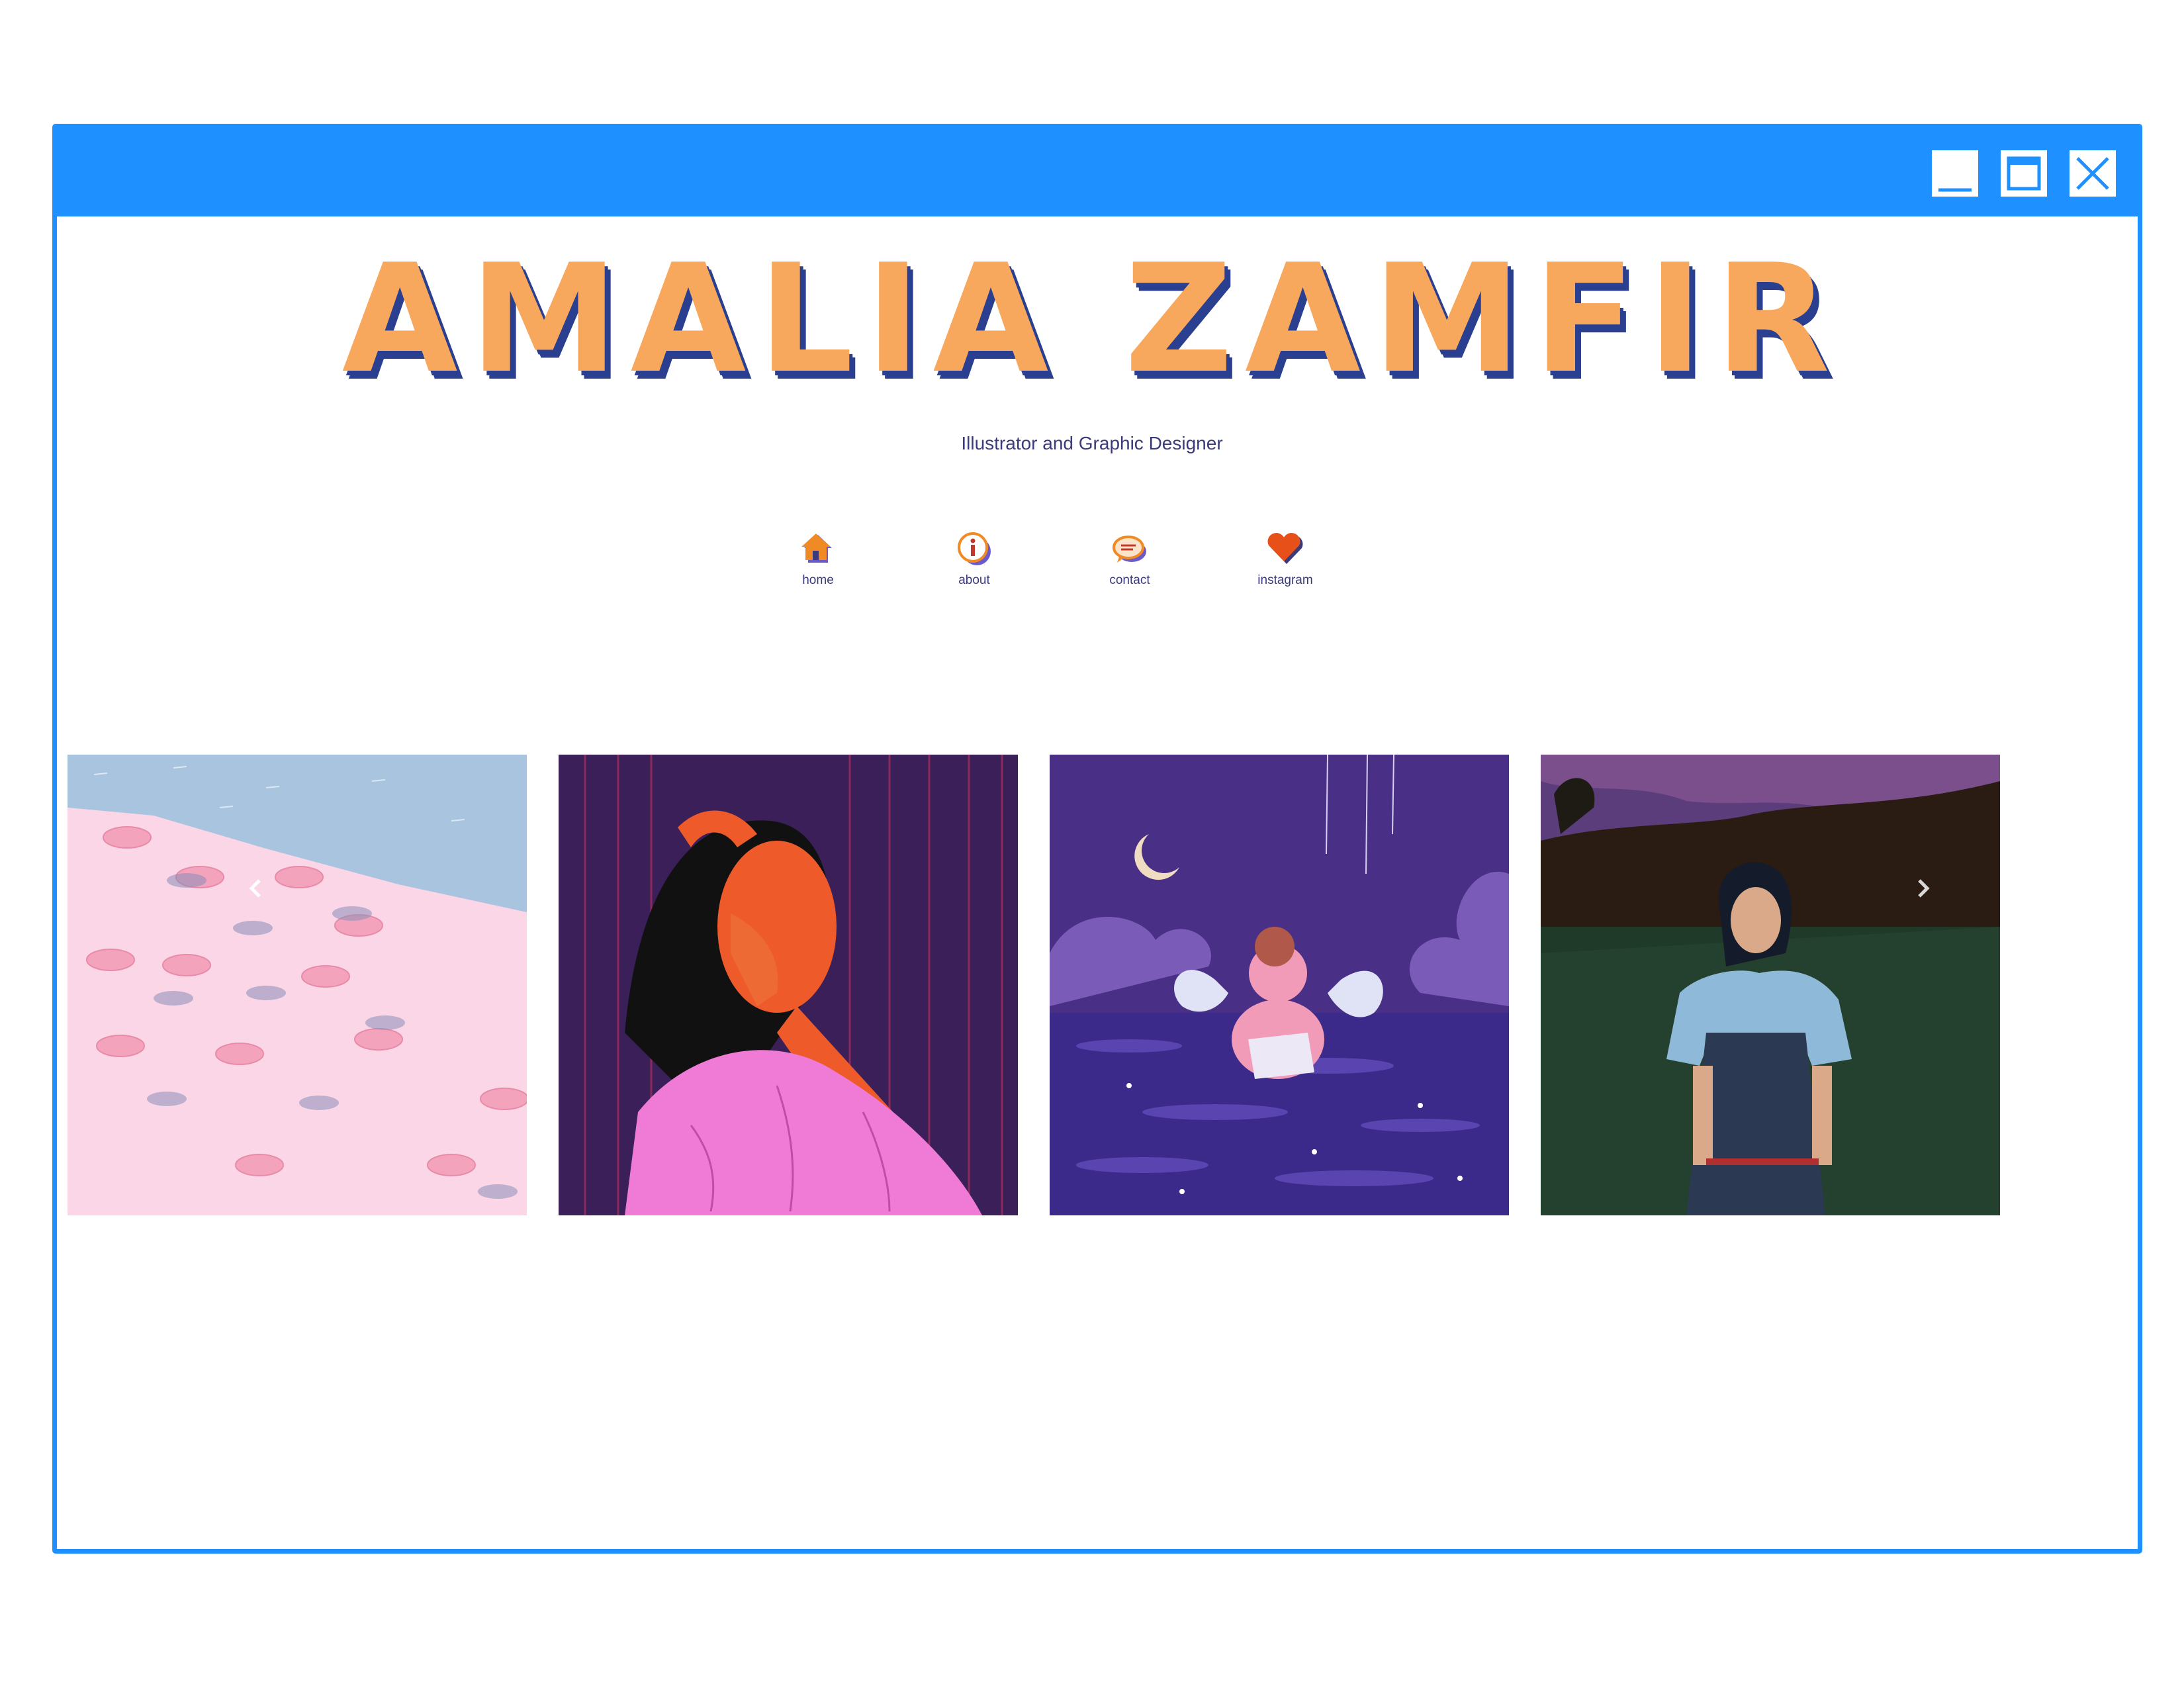 The width and height of the screenshot is (2184, 1688). What do you see at coordinates (974, 580) in the screenshot?
I see `nav-label-about: about` at bounding box center [974, 580].